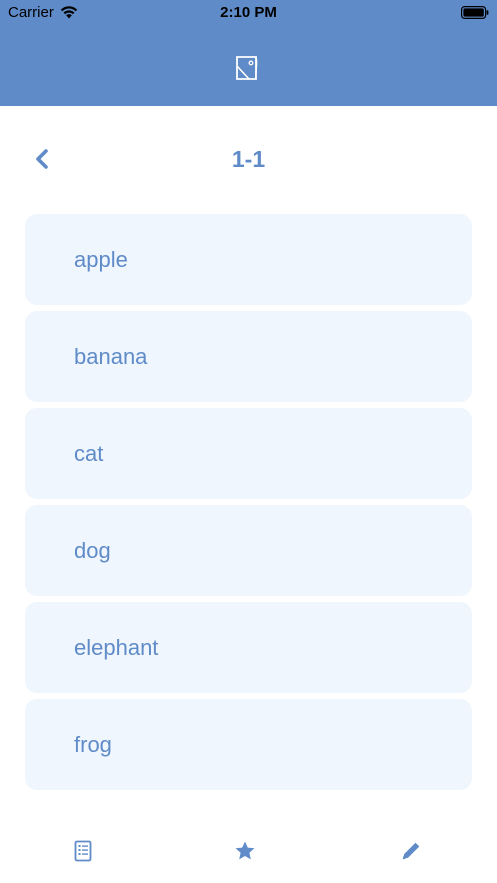 The image size is (497, 883). I want to click on navigation-bar: 1-1, so click(248, 160).